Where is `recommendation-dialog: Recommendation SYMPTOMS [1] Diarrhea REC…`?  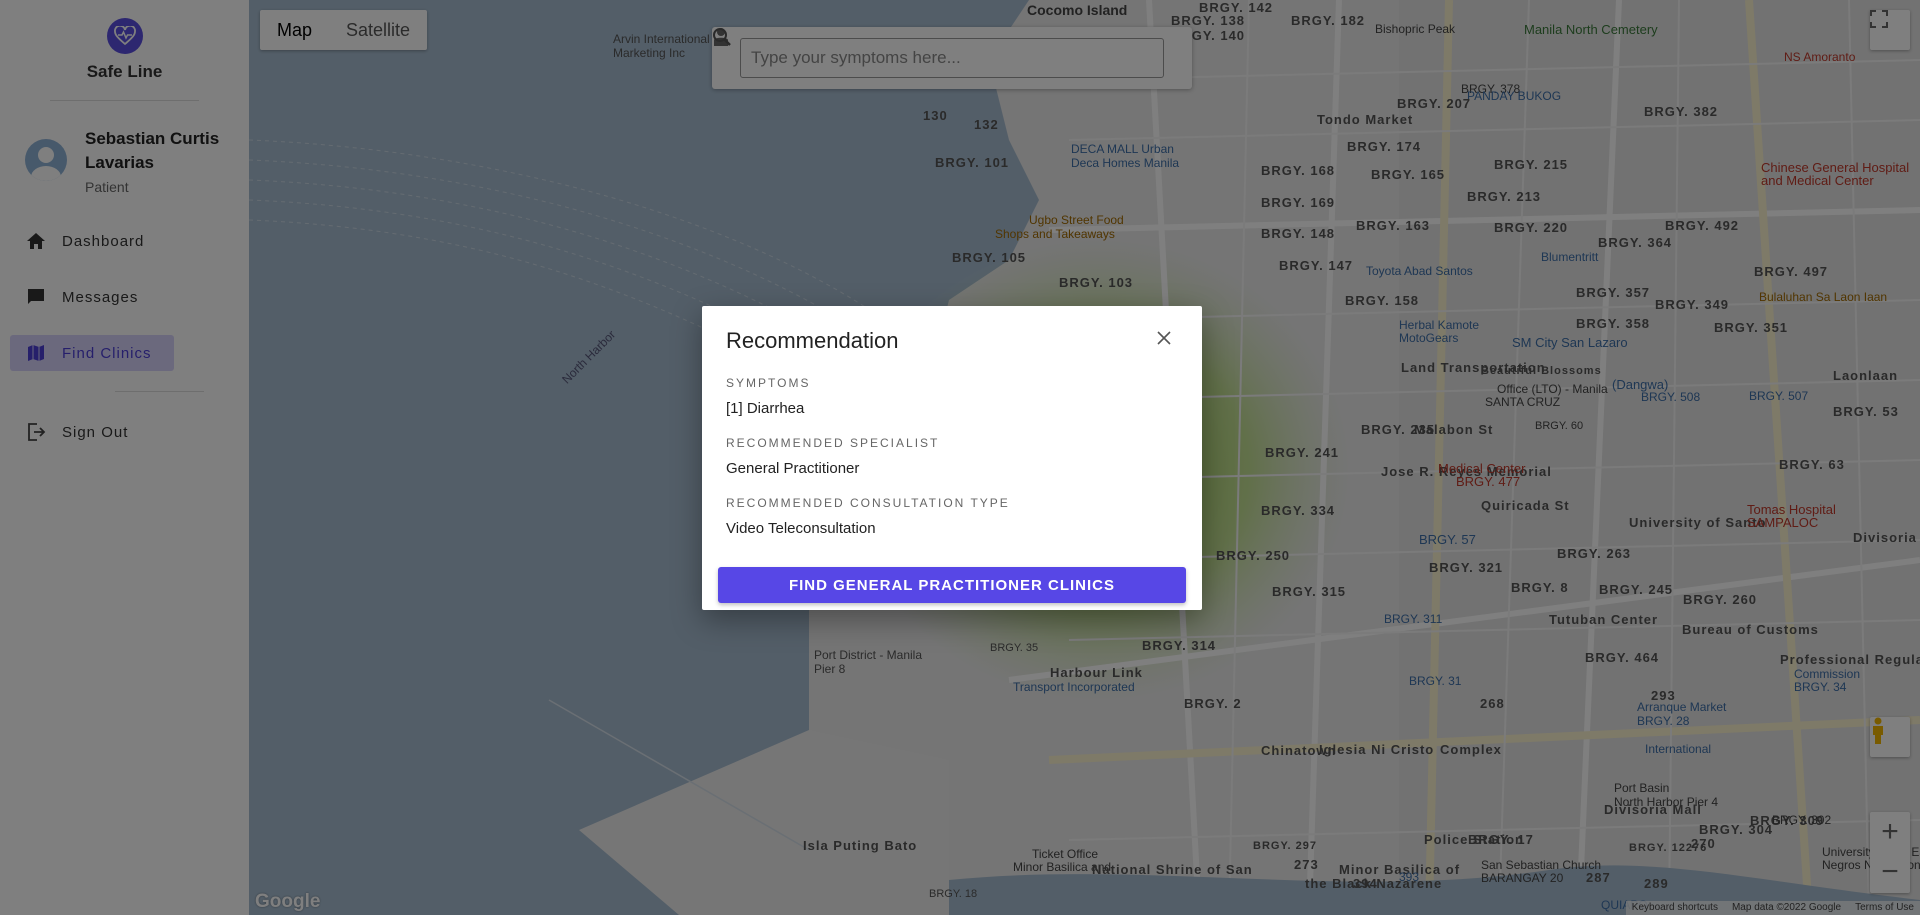 recommendation-dialog: Recommendation SYMPTOMS [1] Diarrhea REC… is located at coordinates (952, 458).